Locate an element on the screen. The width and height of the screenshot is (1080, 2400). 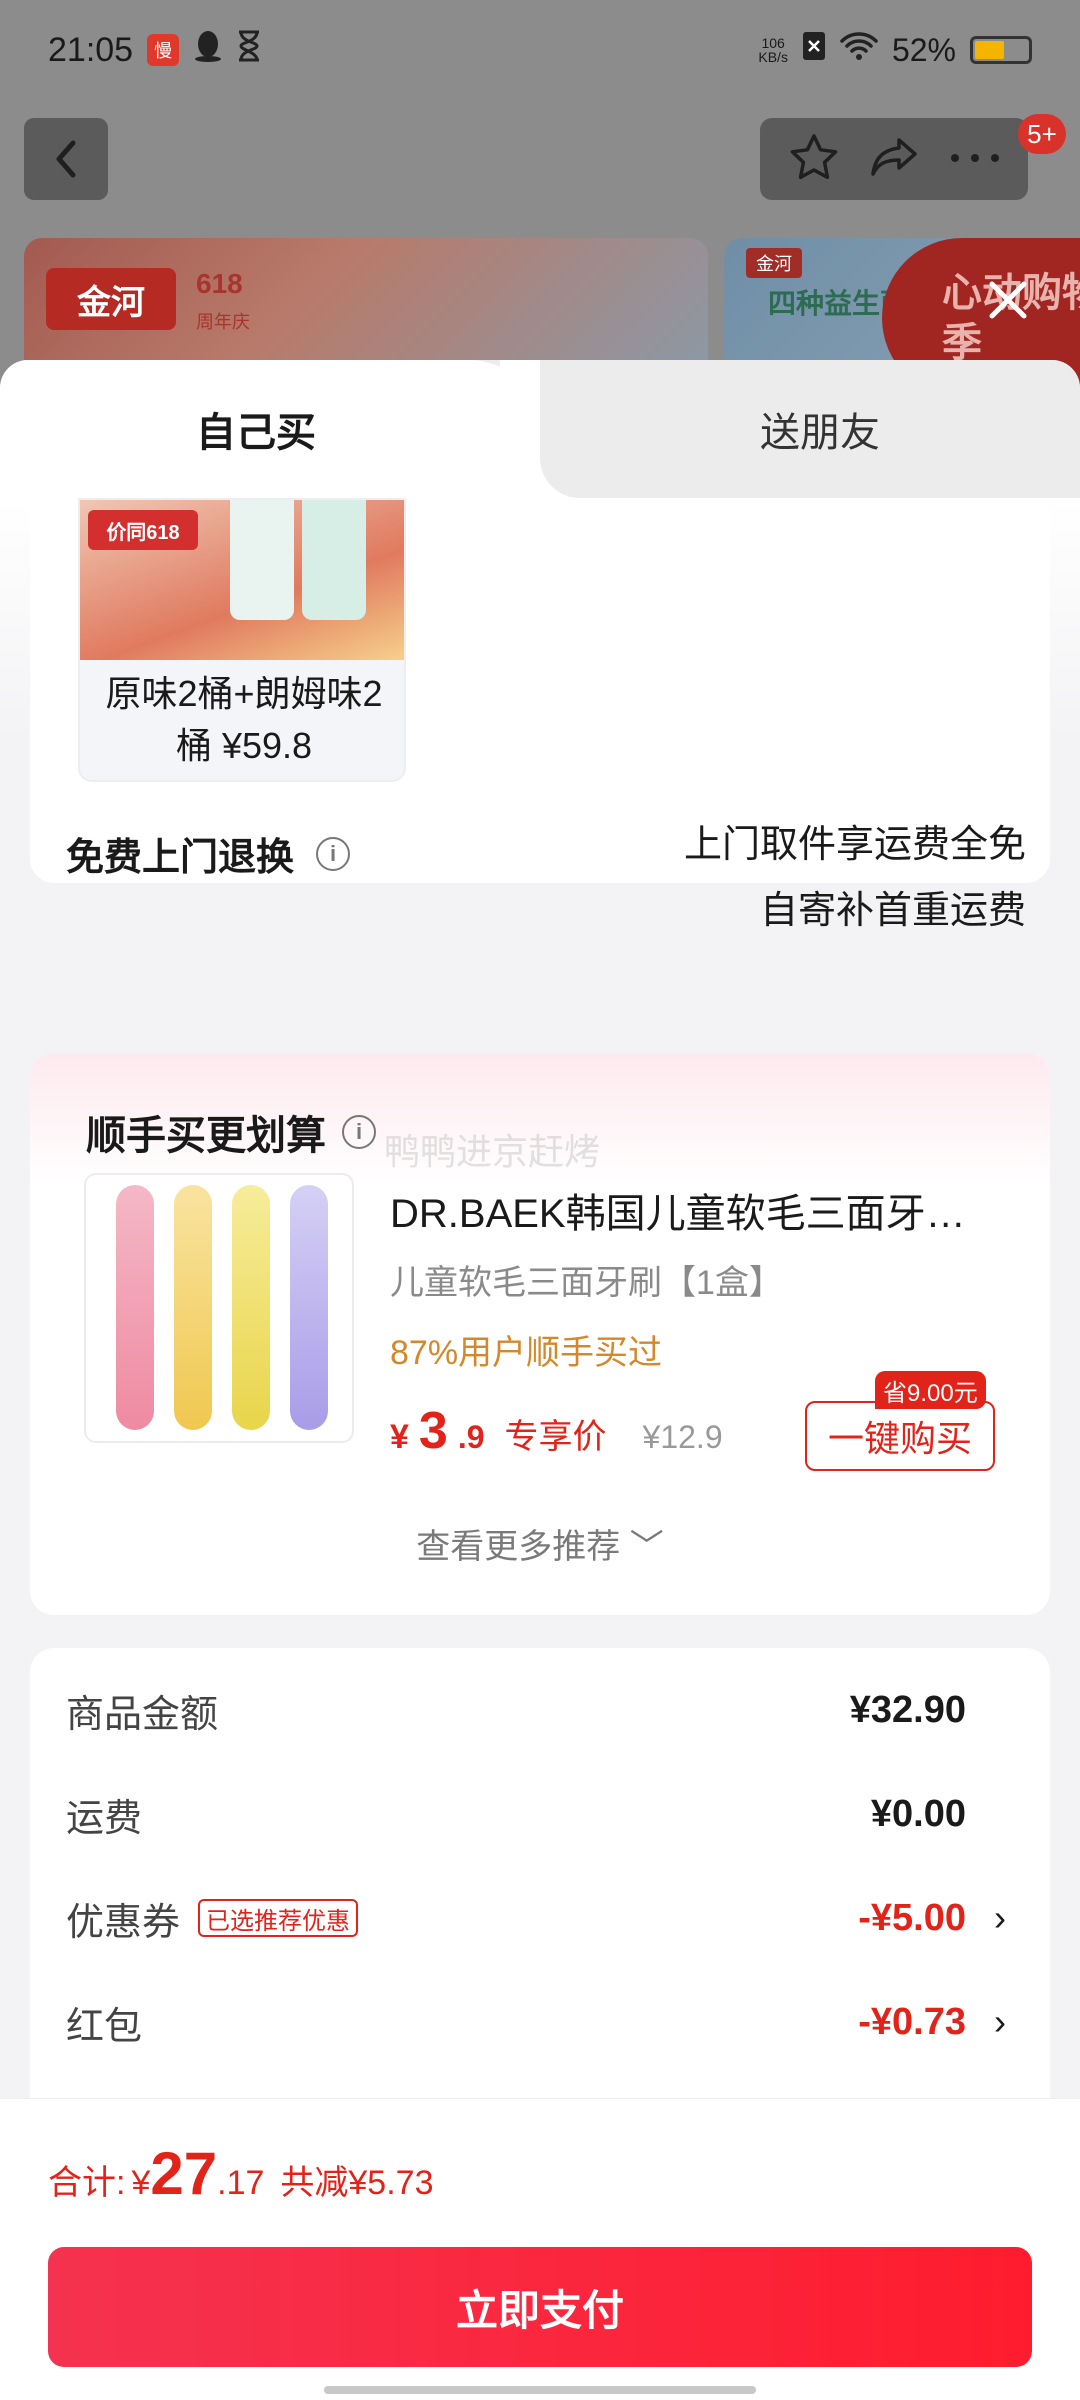
notification-badge: 5+ is located at coordinates (1042, 134).